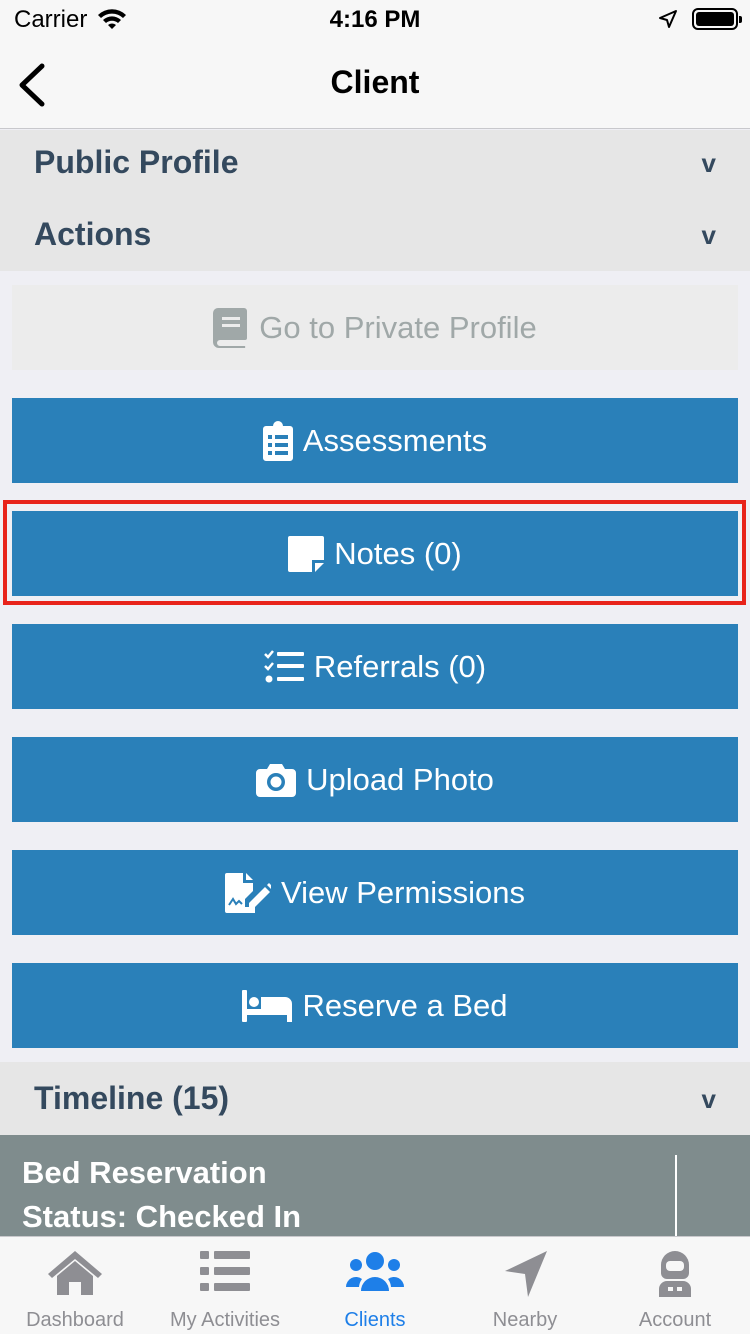 The image size is (750, 1334). I want to click on referrals-button: Referrals (0), so click(375, 666).